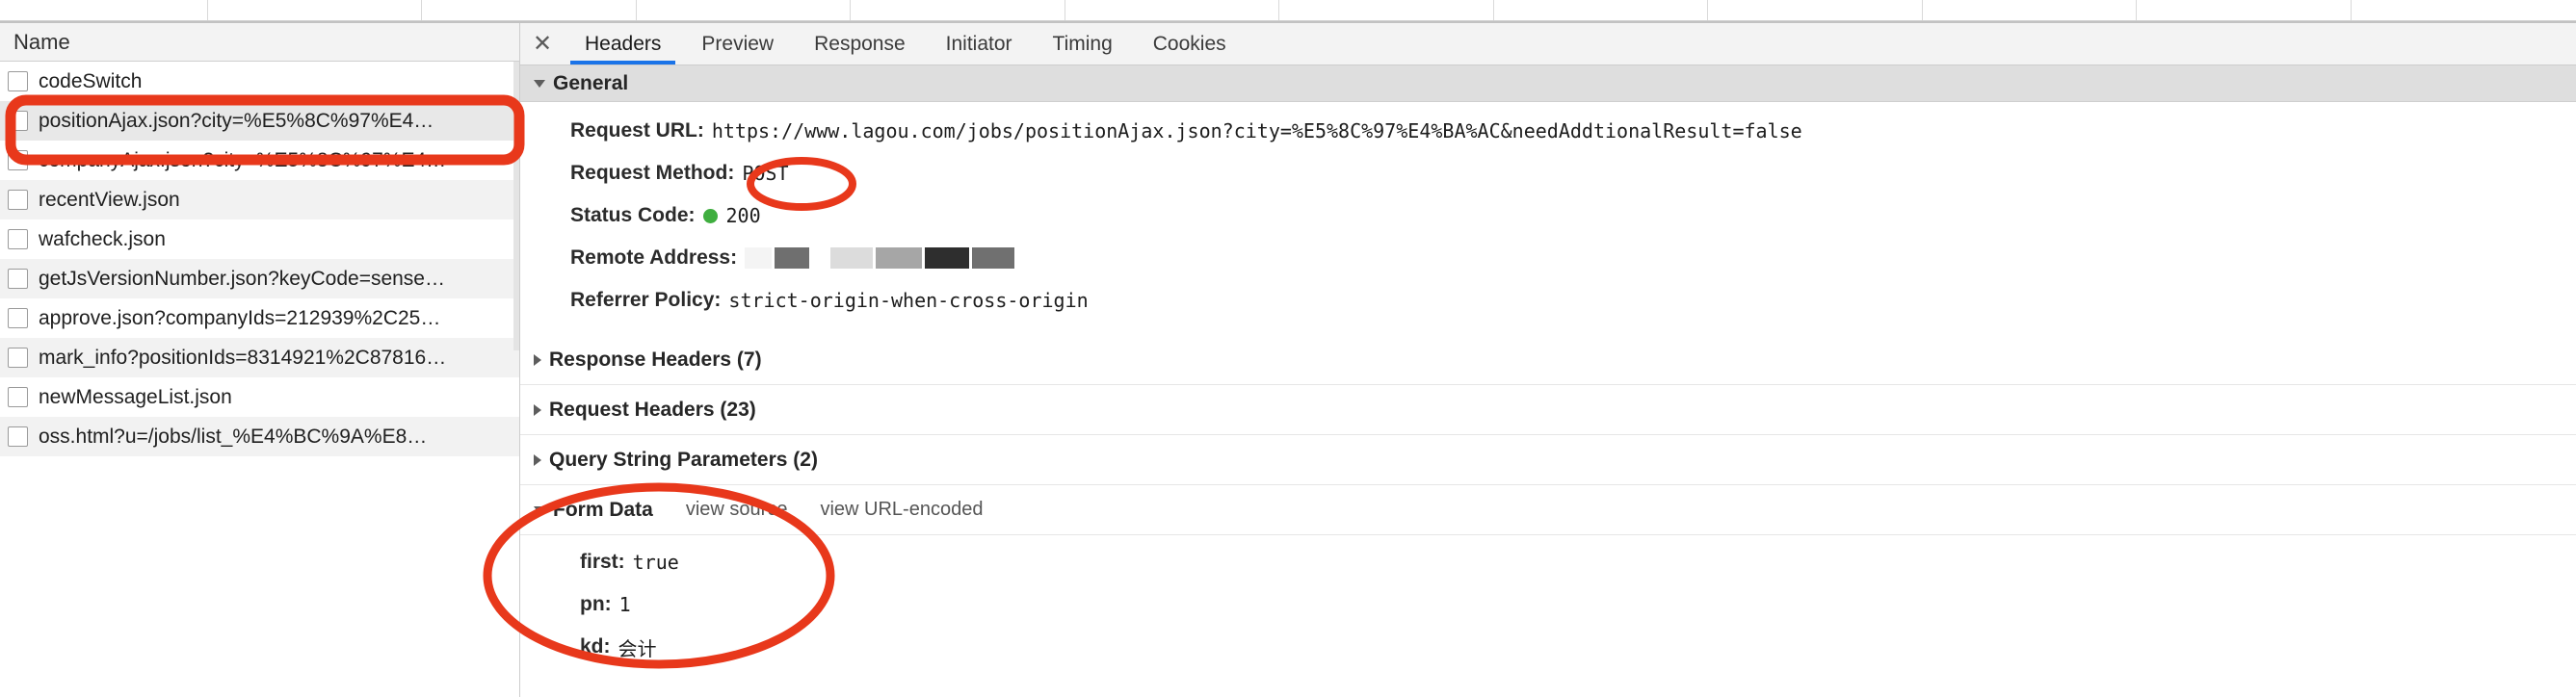 Image resolution: width=2576 pixels, height=697 pixels. What do you see at coordinates (603, 509) in the screenshot?
I see `section-title-form-data: Form Data` at bounding box center [603, 509].